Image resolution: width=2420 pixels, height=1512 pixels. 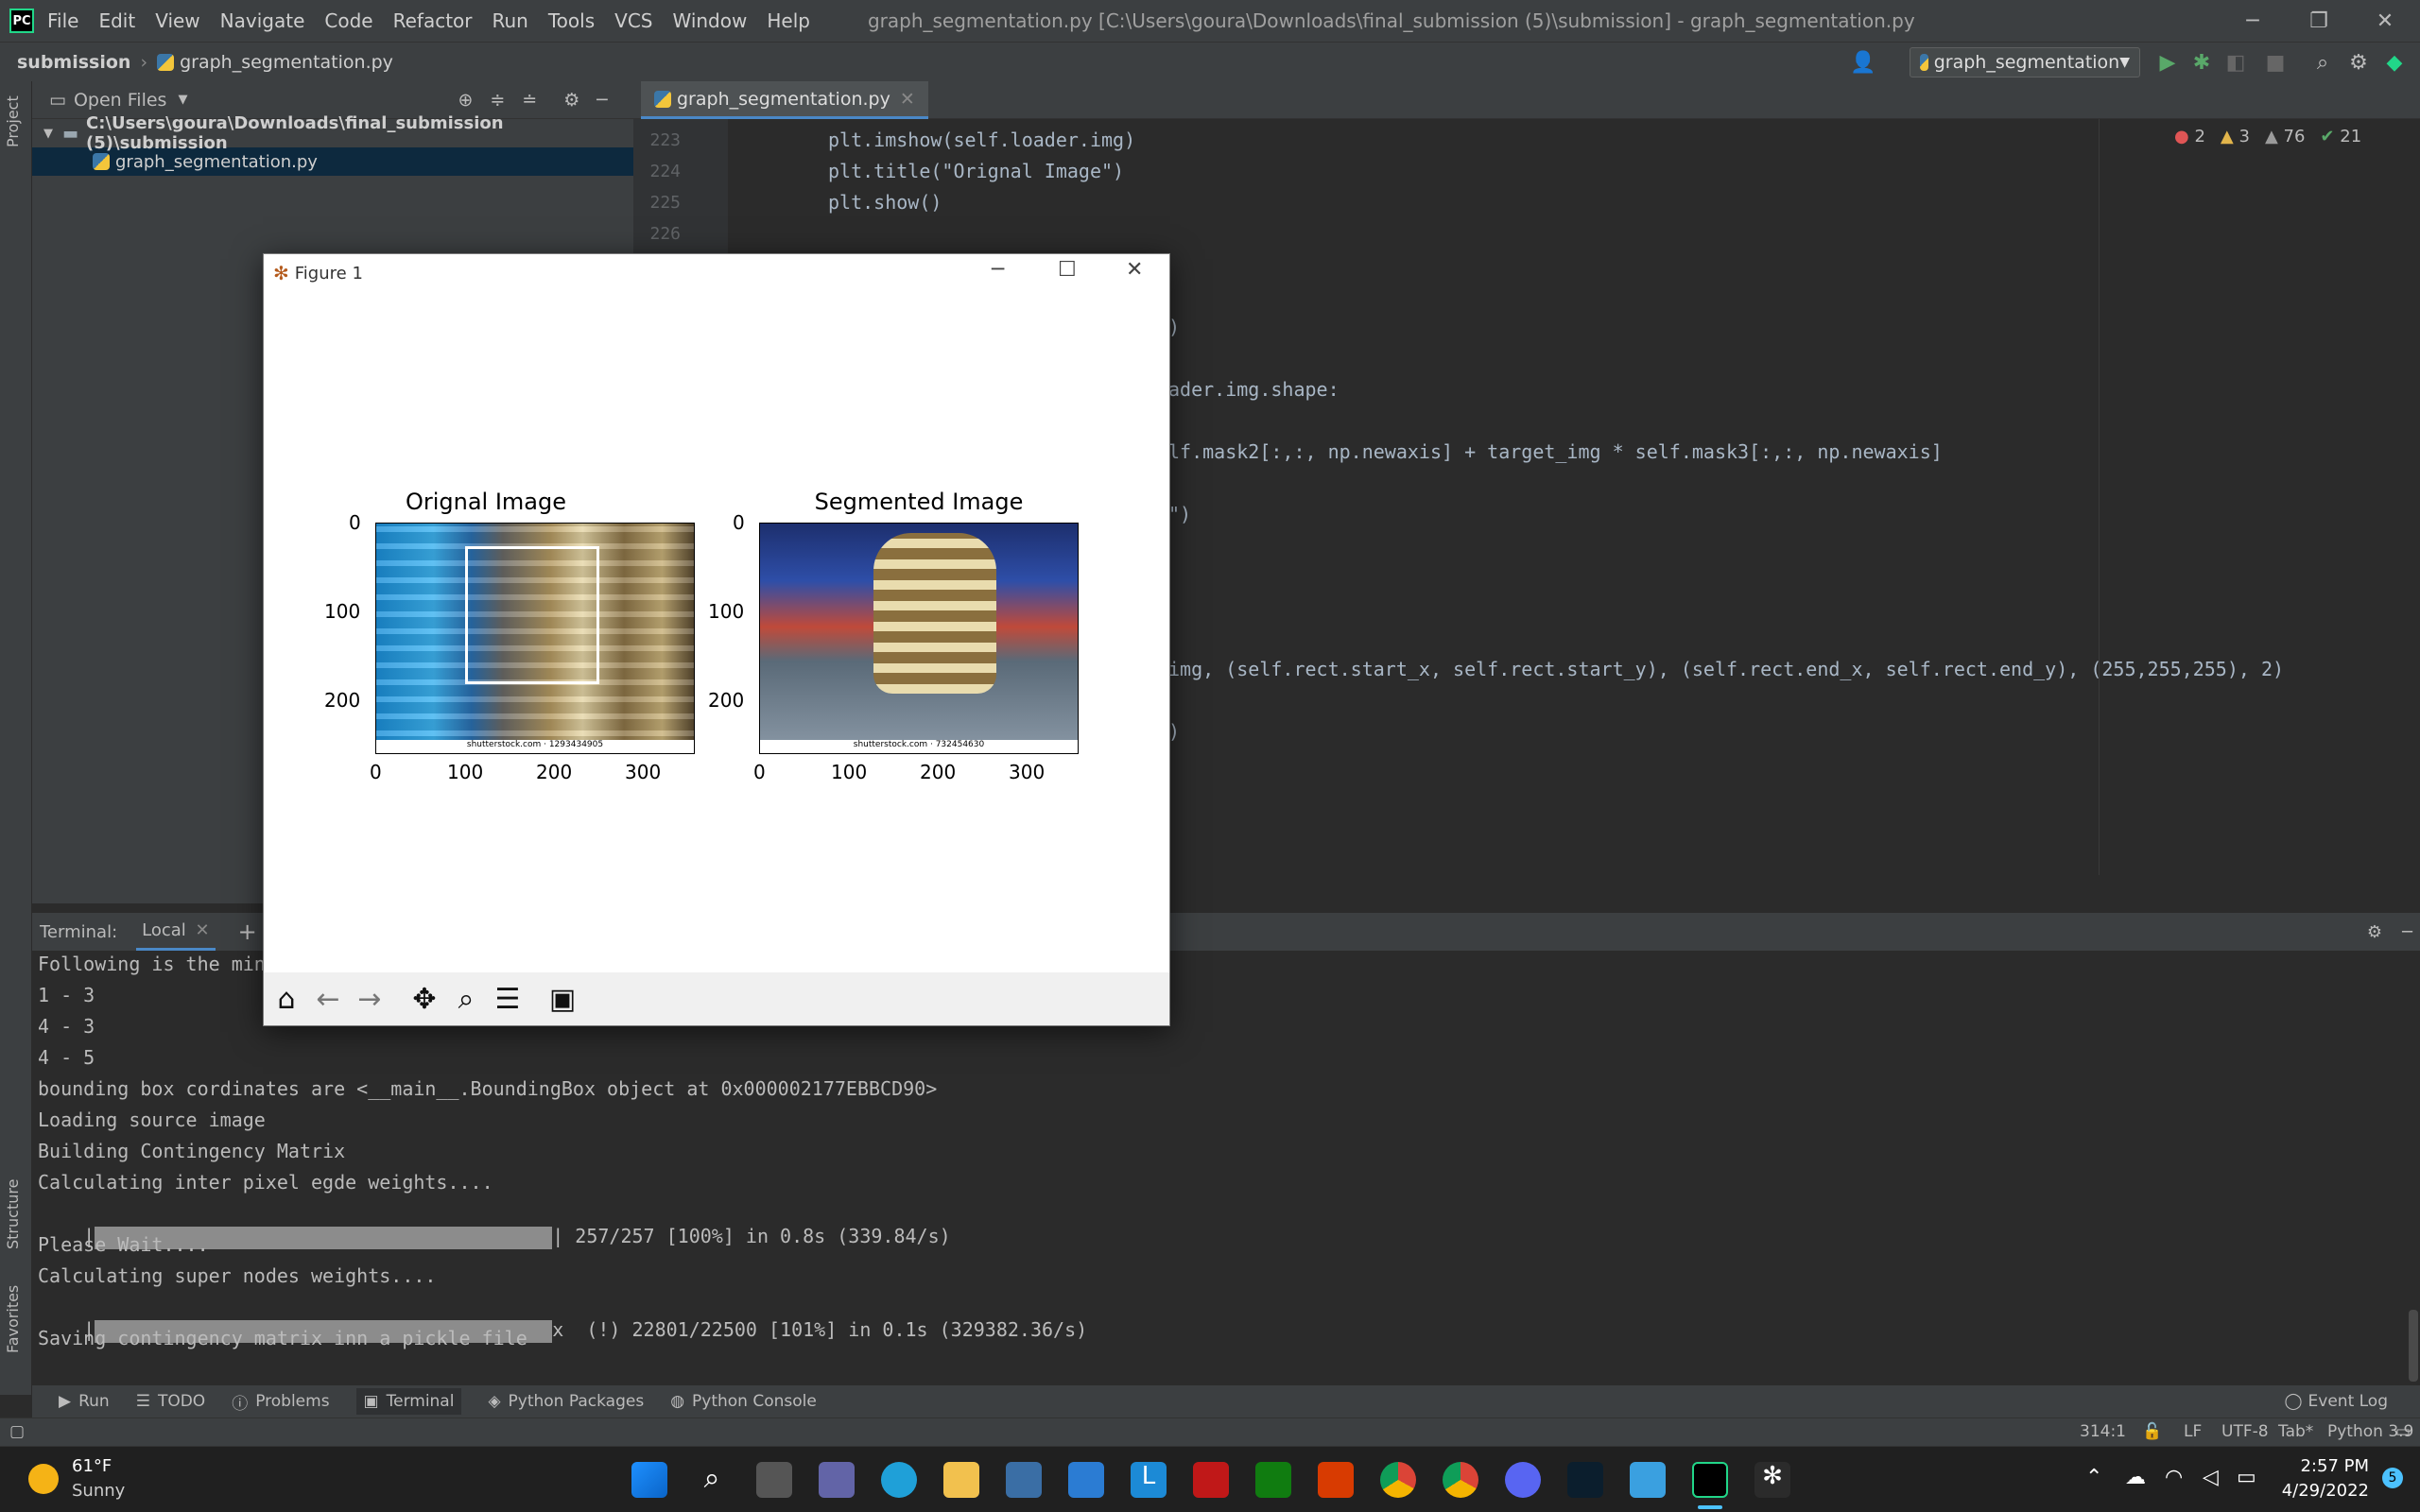 I want to click on terminal-tool-button: ▣ Terminal, so click(x=408, y=1401).